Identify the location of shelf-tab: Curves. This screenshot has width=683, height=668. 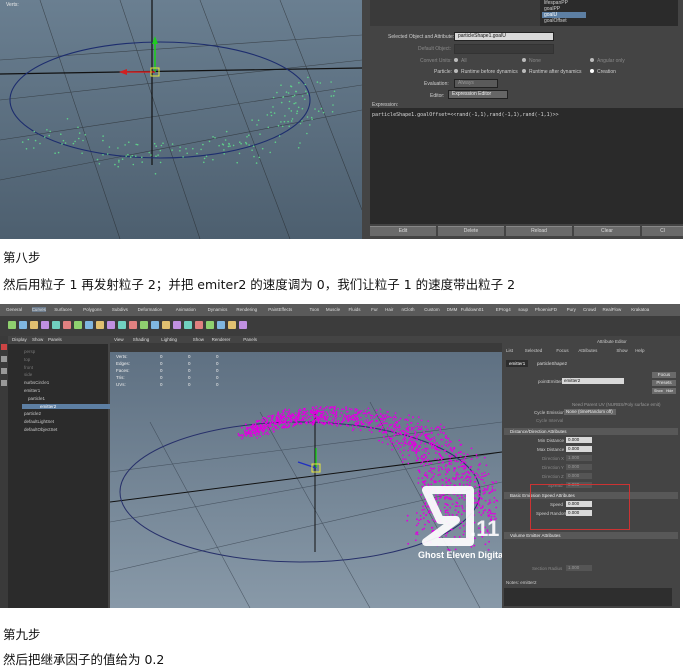
(38, 309).